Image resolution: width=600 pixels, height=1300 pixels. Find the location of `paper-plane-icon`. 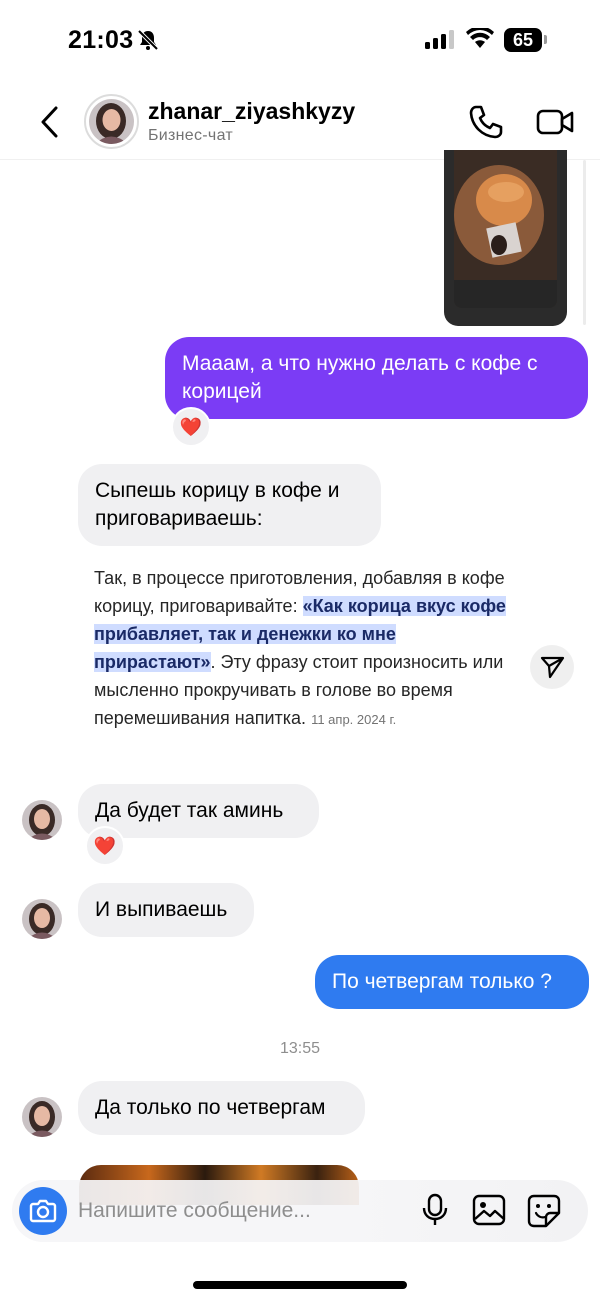

paper-plane-icon is located at coordinates (552, 667).